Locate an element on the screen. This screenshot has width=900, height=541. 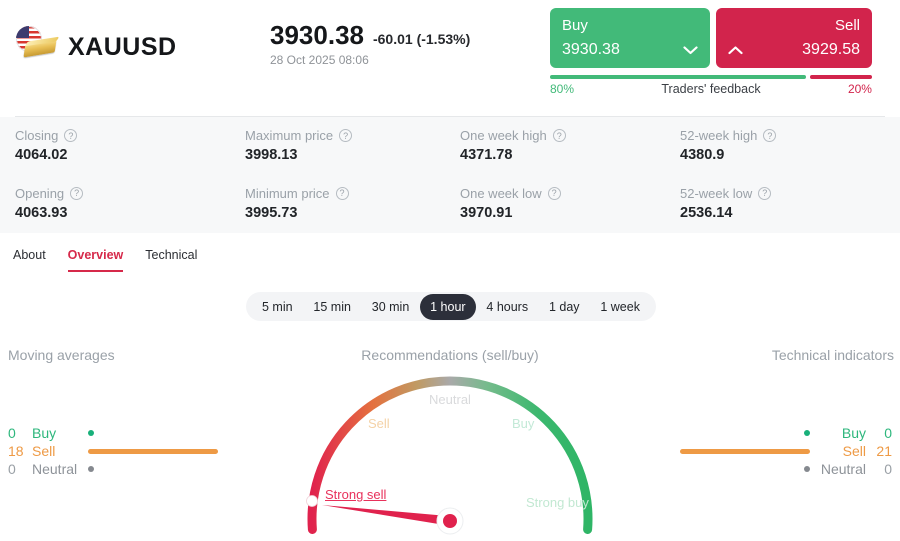
stat-cell: 52-week high? 4380.9 is located at coordinates (782, 152).